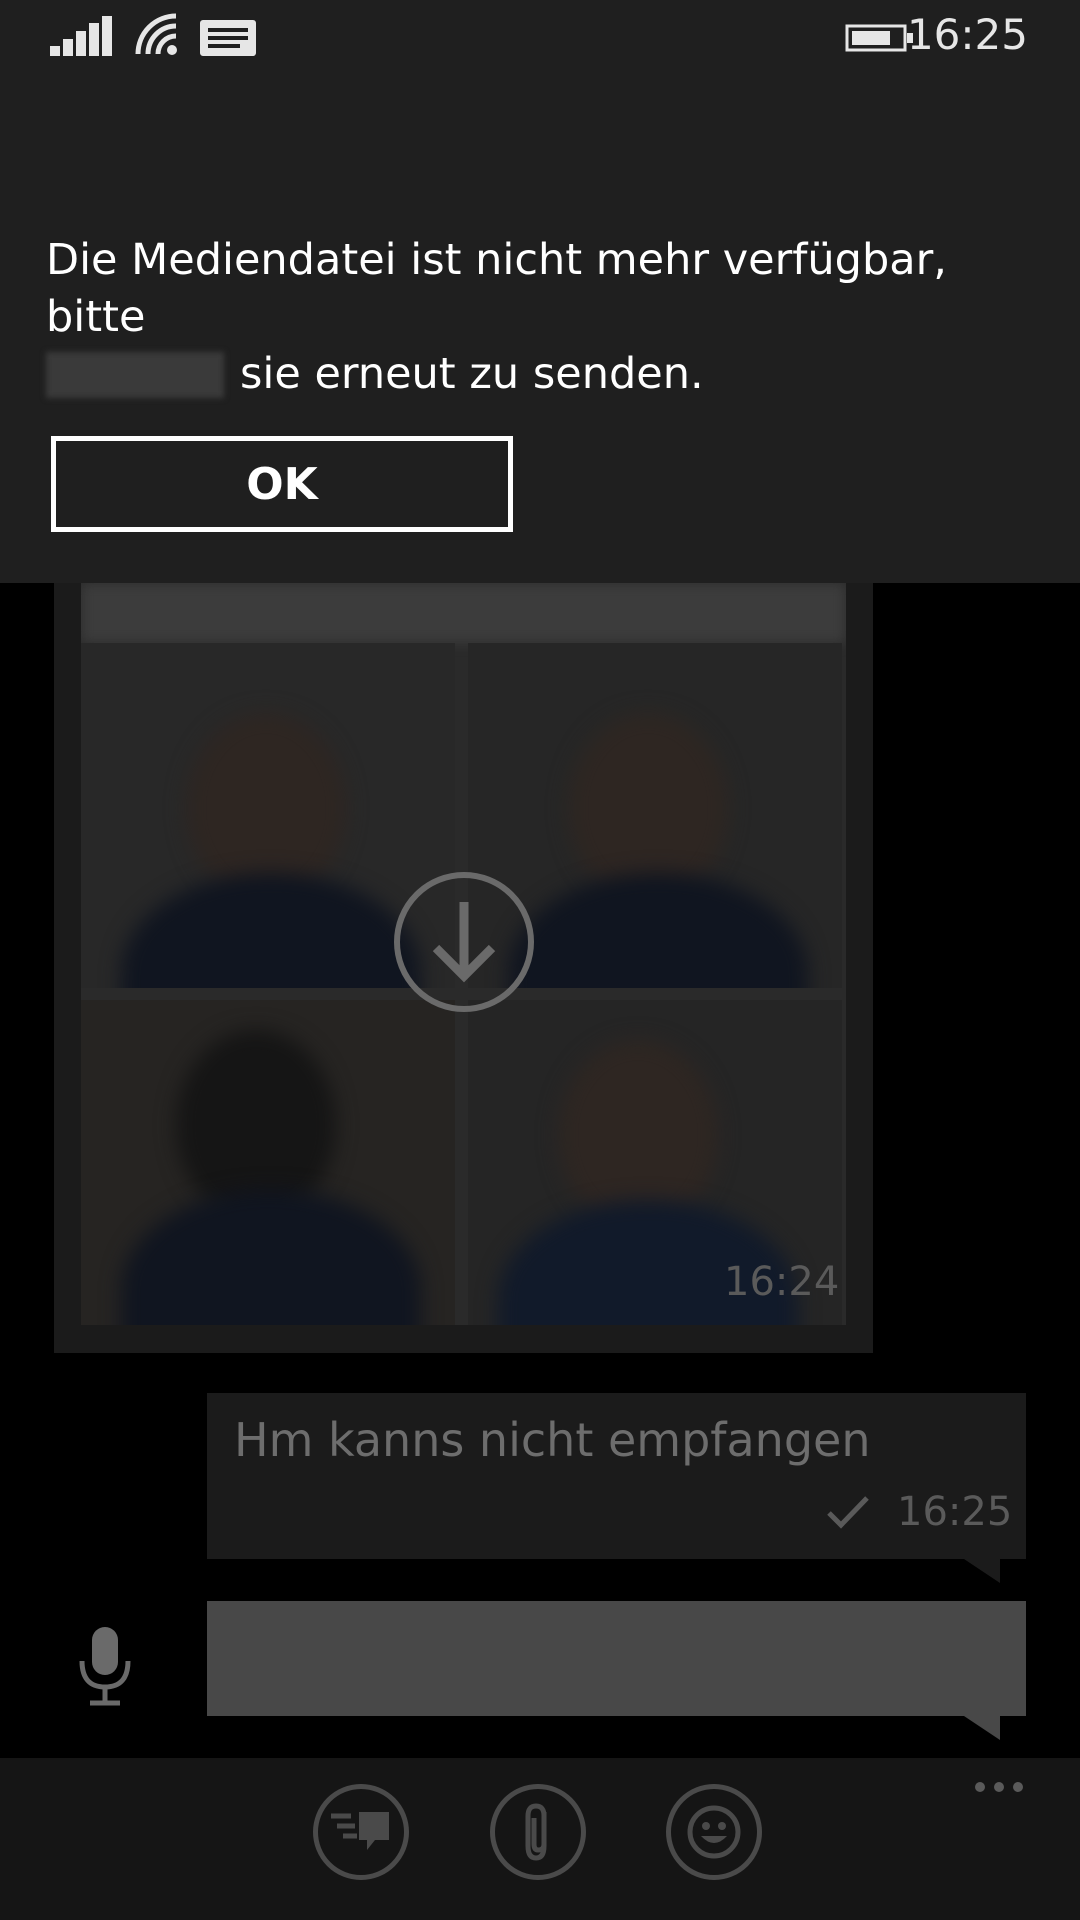 The image size is (1080, 1920). I want to click on messages-button, so click(361, 1832).